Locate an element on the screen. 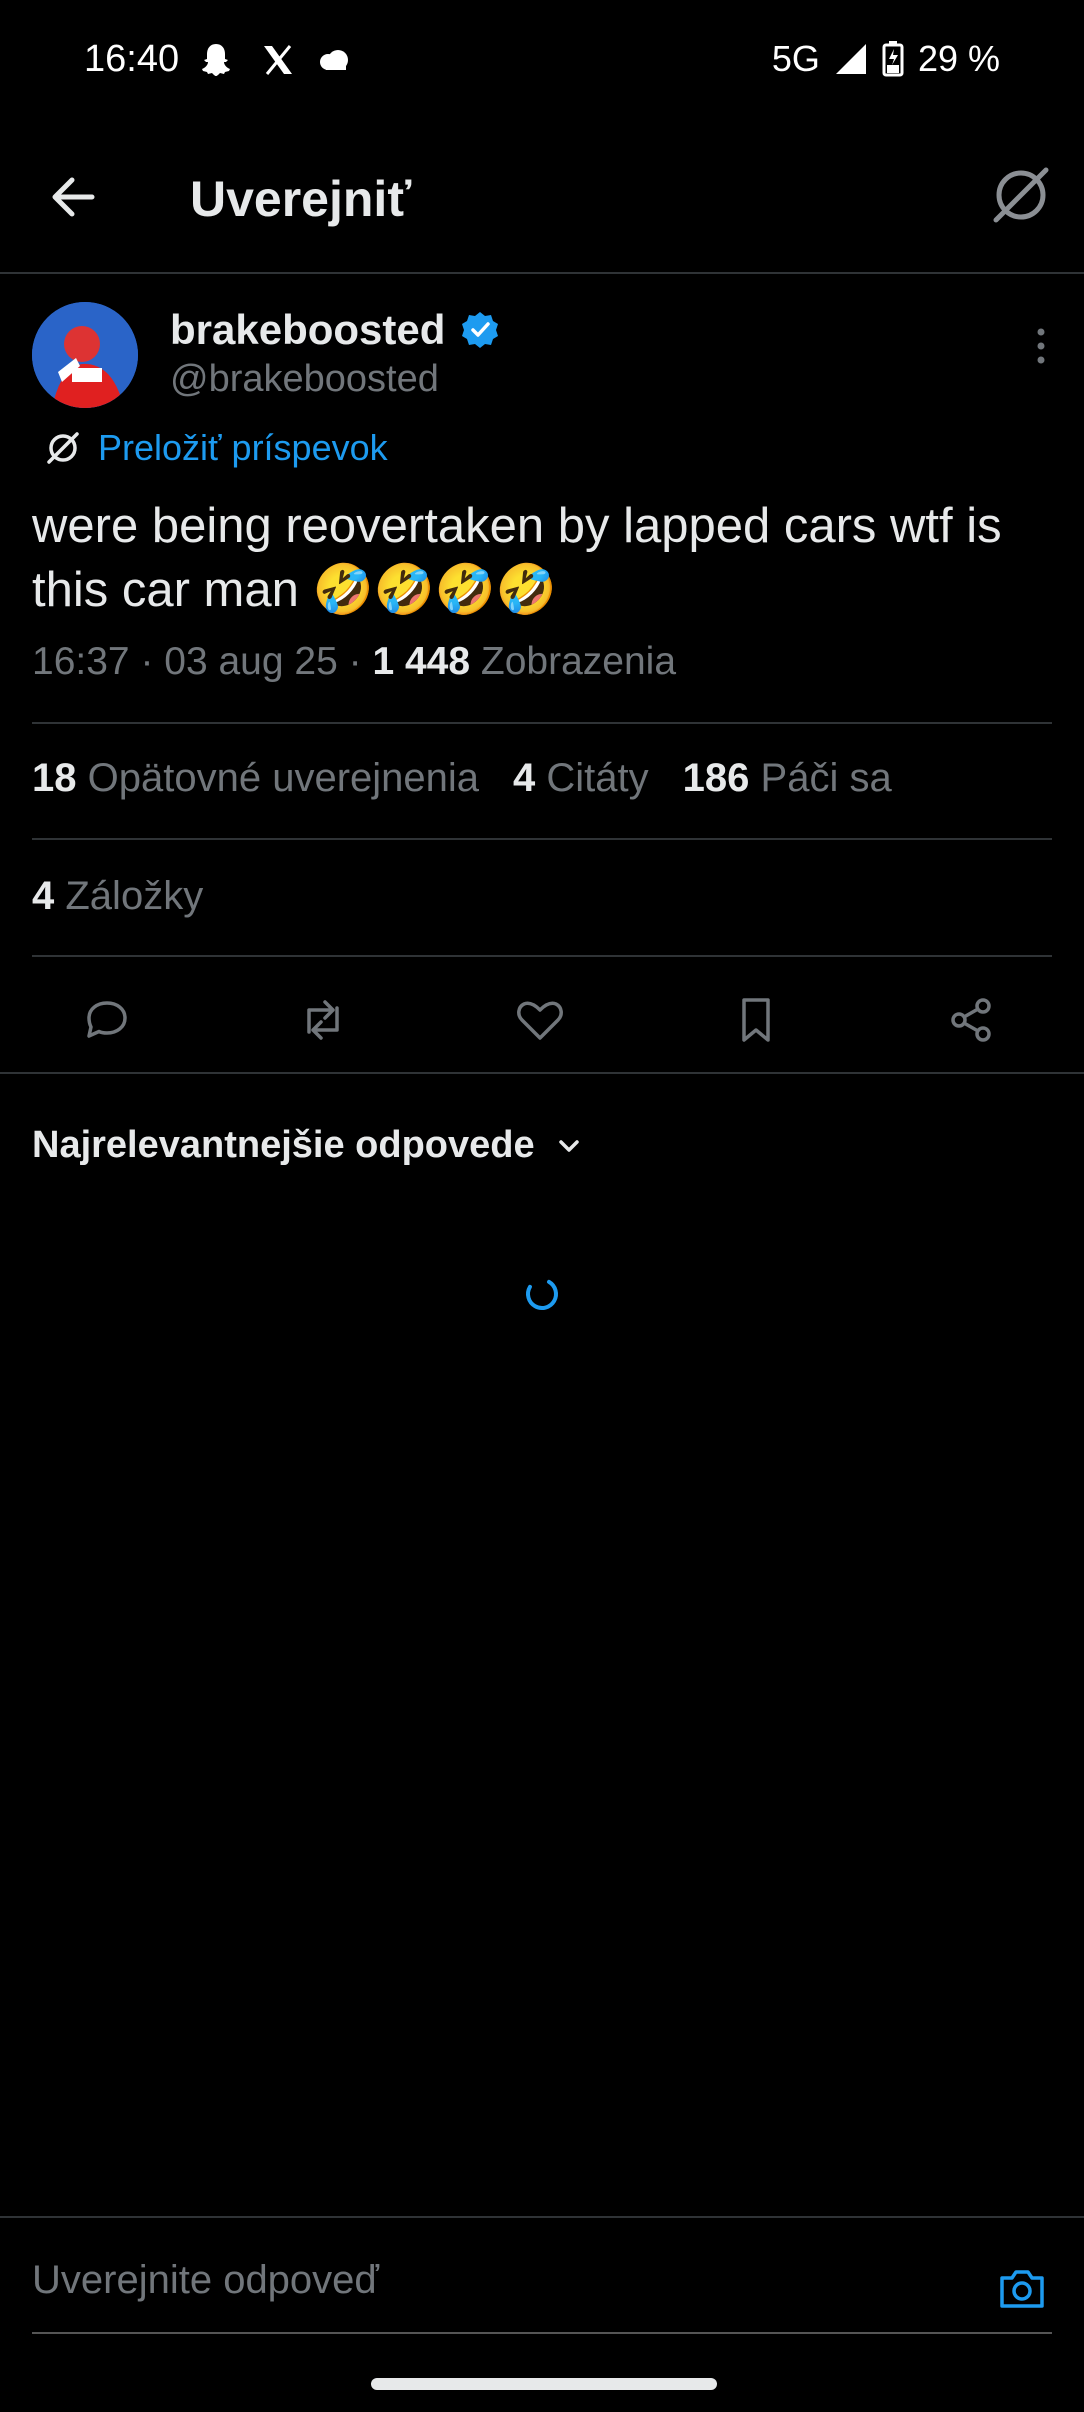 Image resolution: width=1084 pixels, height=2412 pixels. status-right: 5G 29 % is located at coordinates (886, 59).